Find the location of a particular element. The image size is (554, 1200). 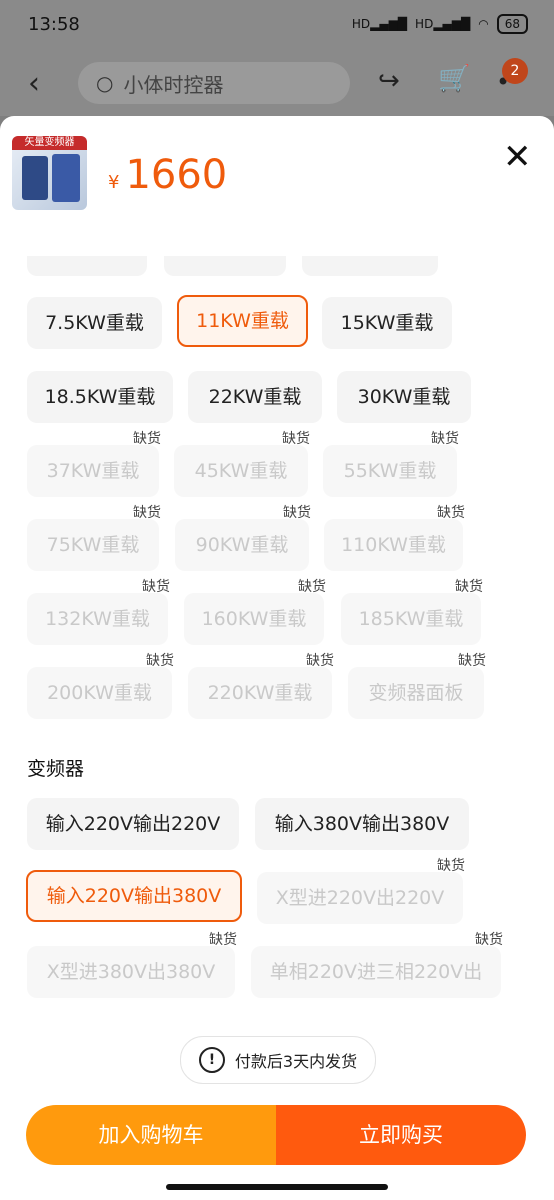

close-icon: ✕ is located at coordinates (517, 157).